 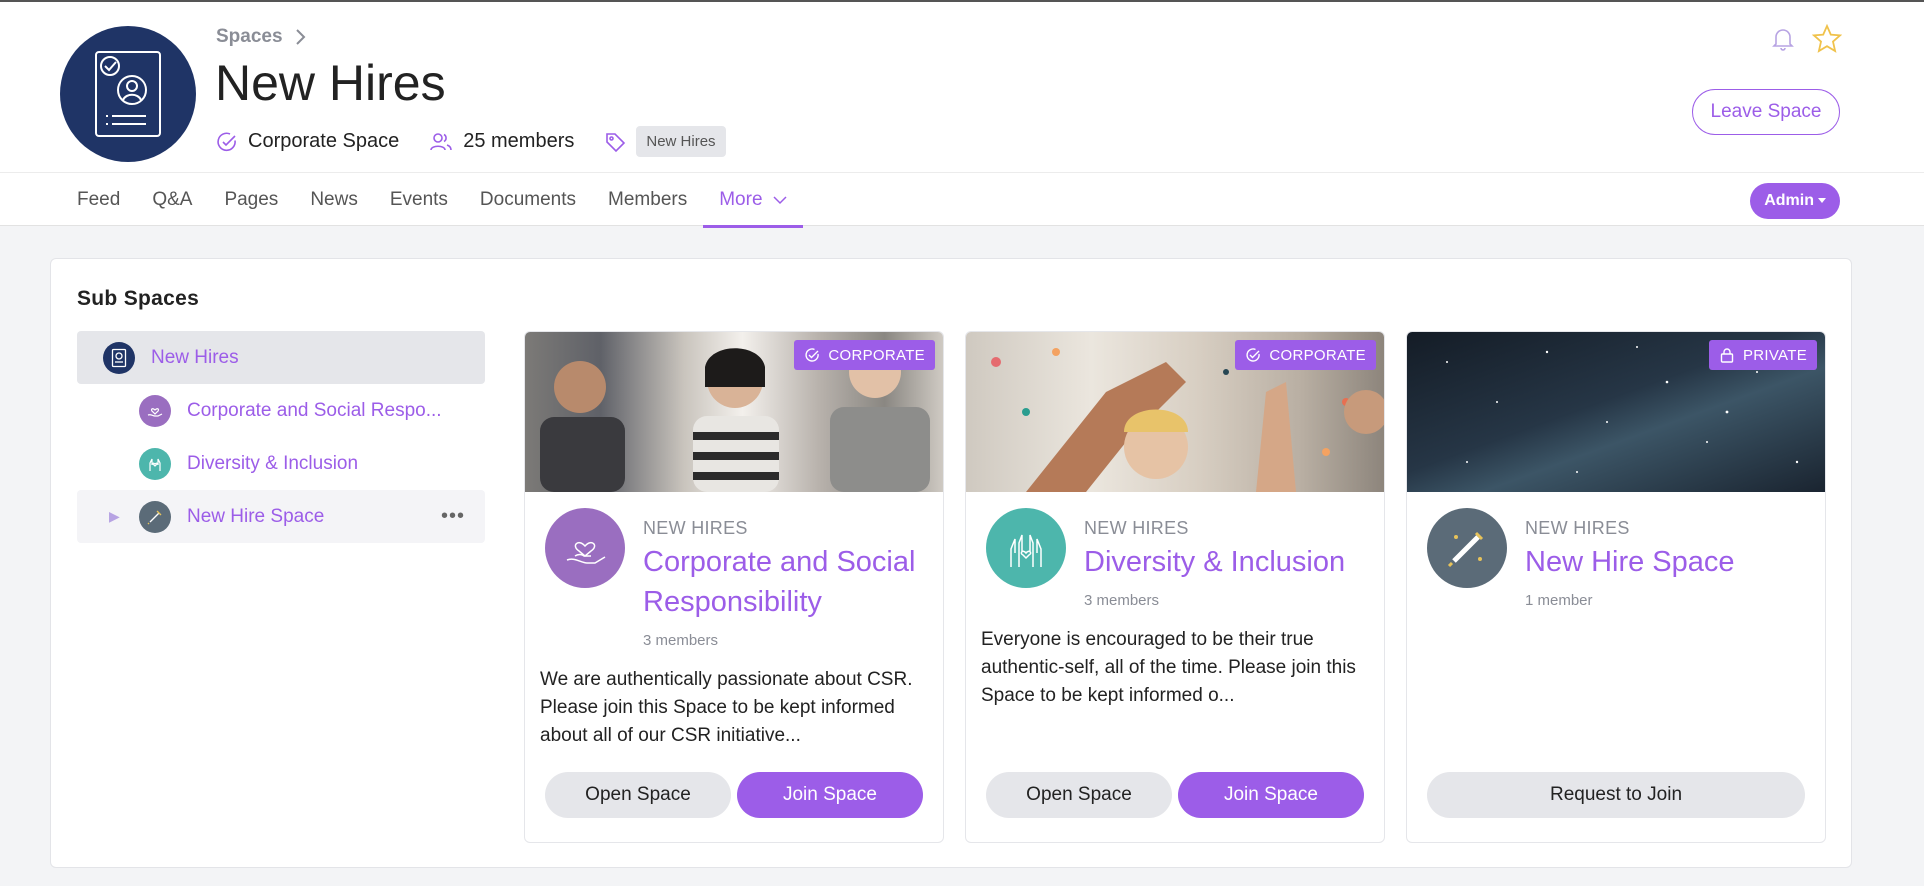 What do you see at coordinates (138, 298) in the screenshot?
I see `panel-title: Sub Spaces` at bounding box center [138, 298].